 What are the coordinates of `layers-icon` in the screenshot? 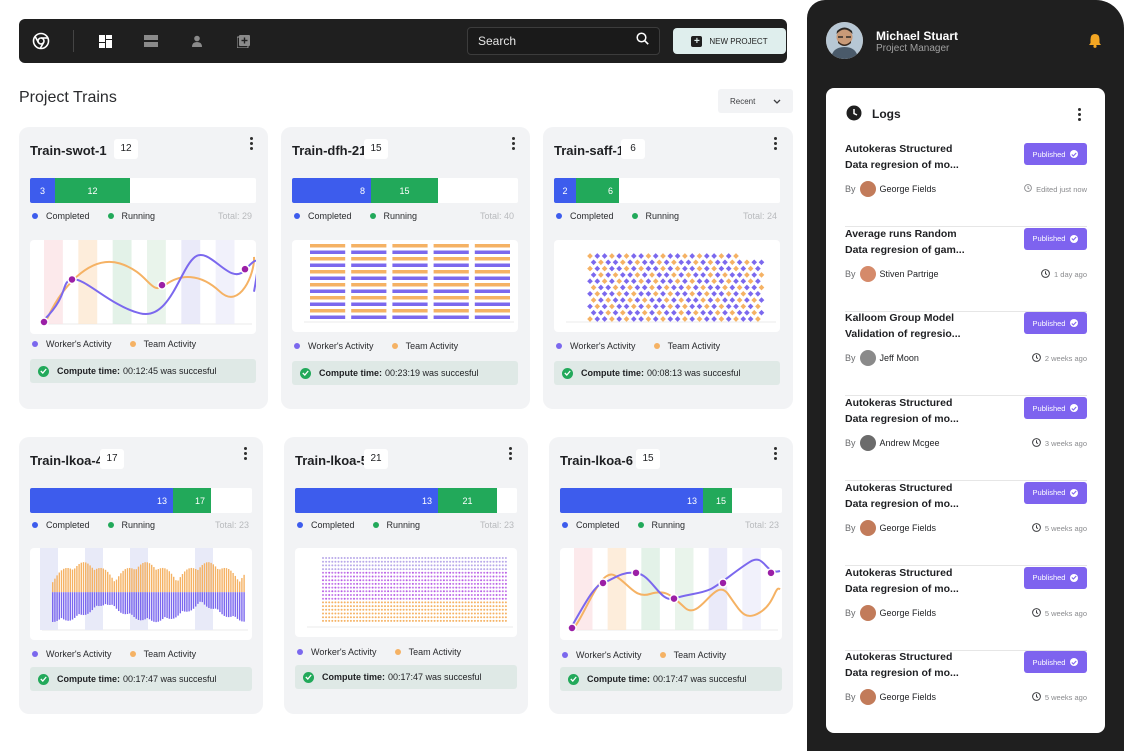 It's located at (151, 41).